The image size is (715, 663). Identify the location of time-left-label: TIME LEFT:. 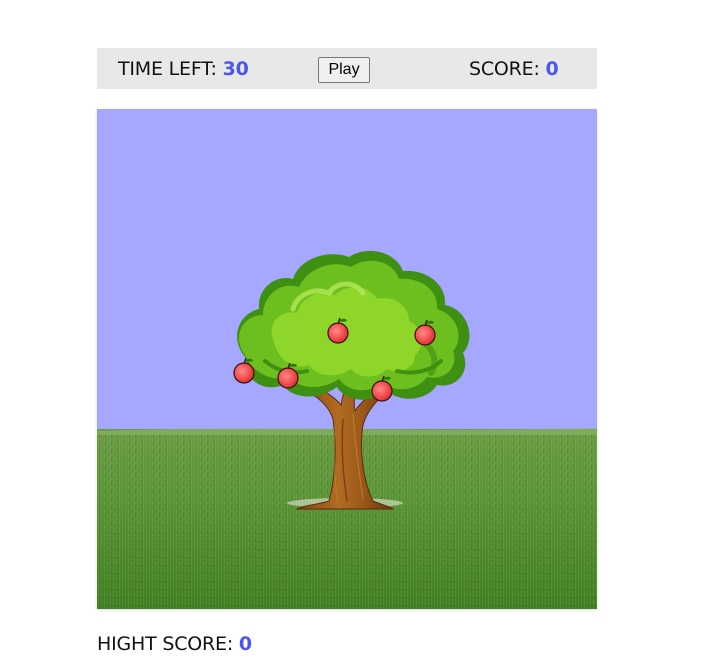
(167, 69).